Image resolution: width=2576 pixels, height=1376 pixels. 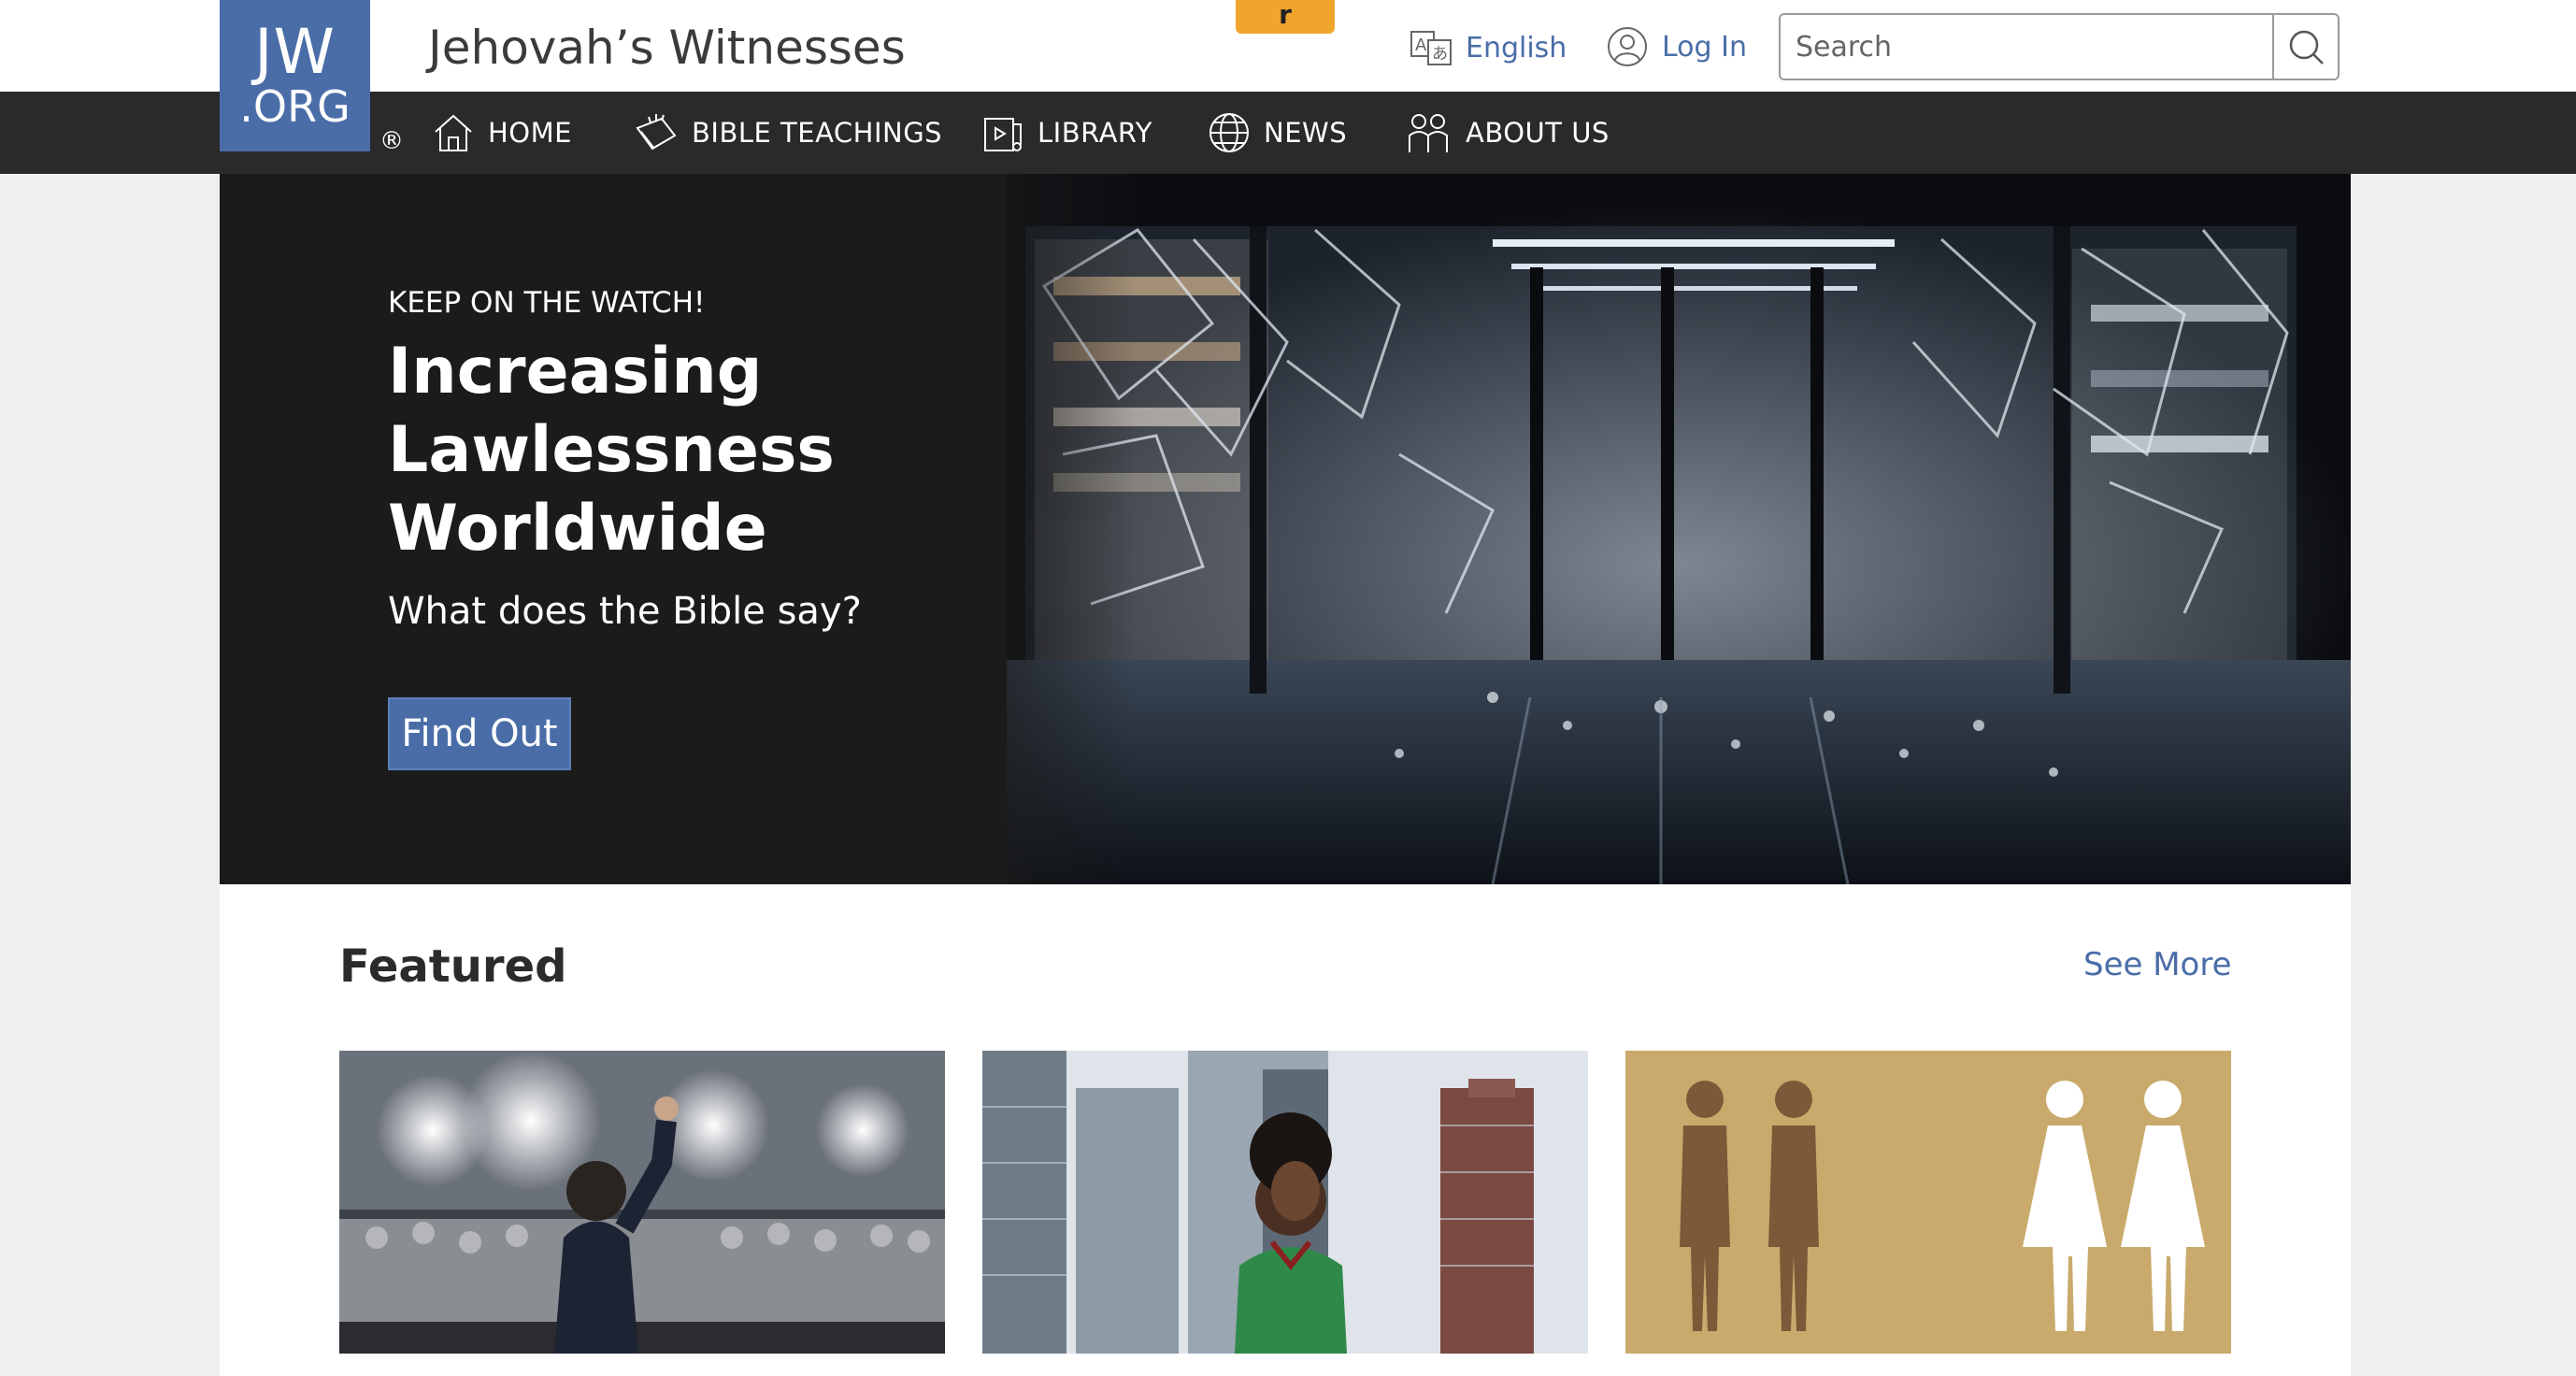 What do you see at coordinates (2027, 47) in the screenshot?
I see `search-input` at bounding box center [2027, 47].